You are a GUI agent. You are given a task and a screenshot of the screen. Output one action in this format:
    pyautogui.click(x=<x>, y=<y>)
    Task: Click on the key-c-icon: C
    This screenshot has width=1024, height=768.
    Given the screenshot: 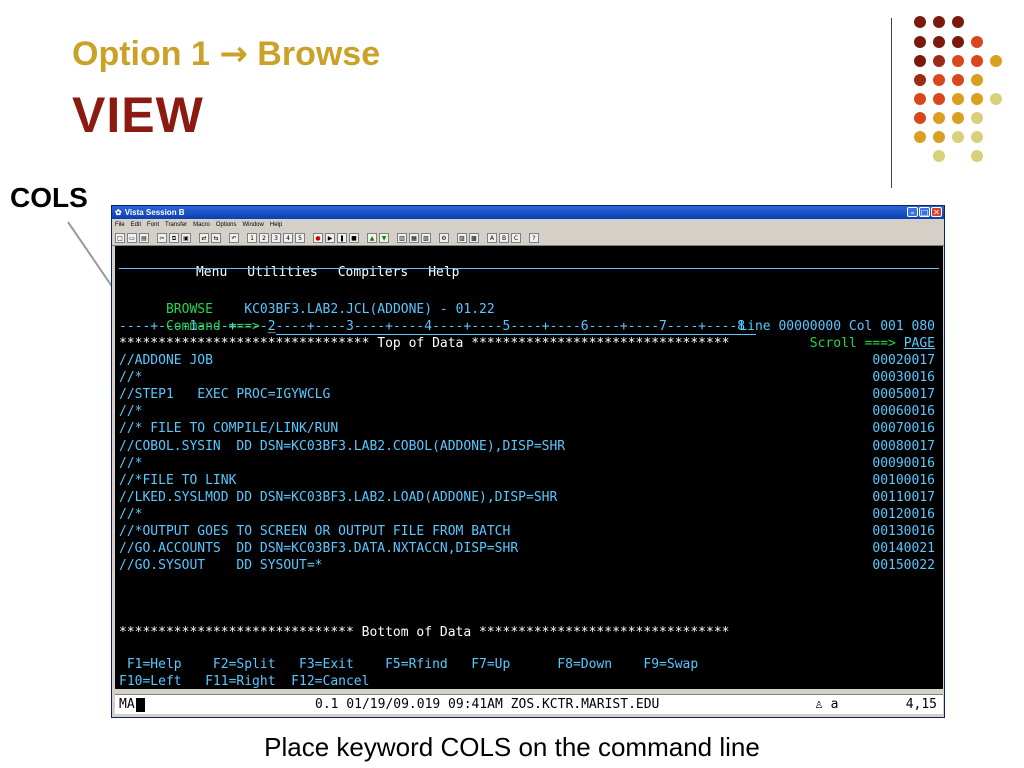 What is the action you would take?
    pyautogui.click(x=516, y=237)
    